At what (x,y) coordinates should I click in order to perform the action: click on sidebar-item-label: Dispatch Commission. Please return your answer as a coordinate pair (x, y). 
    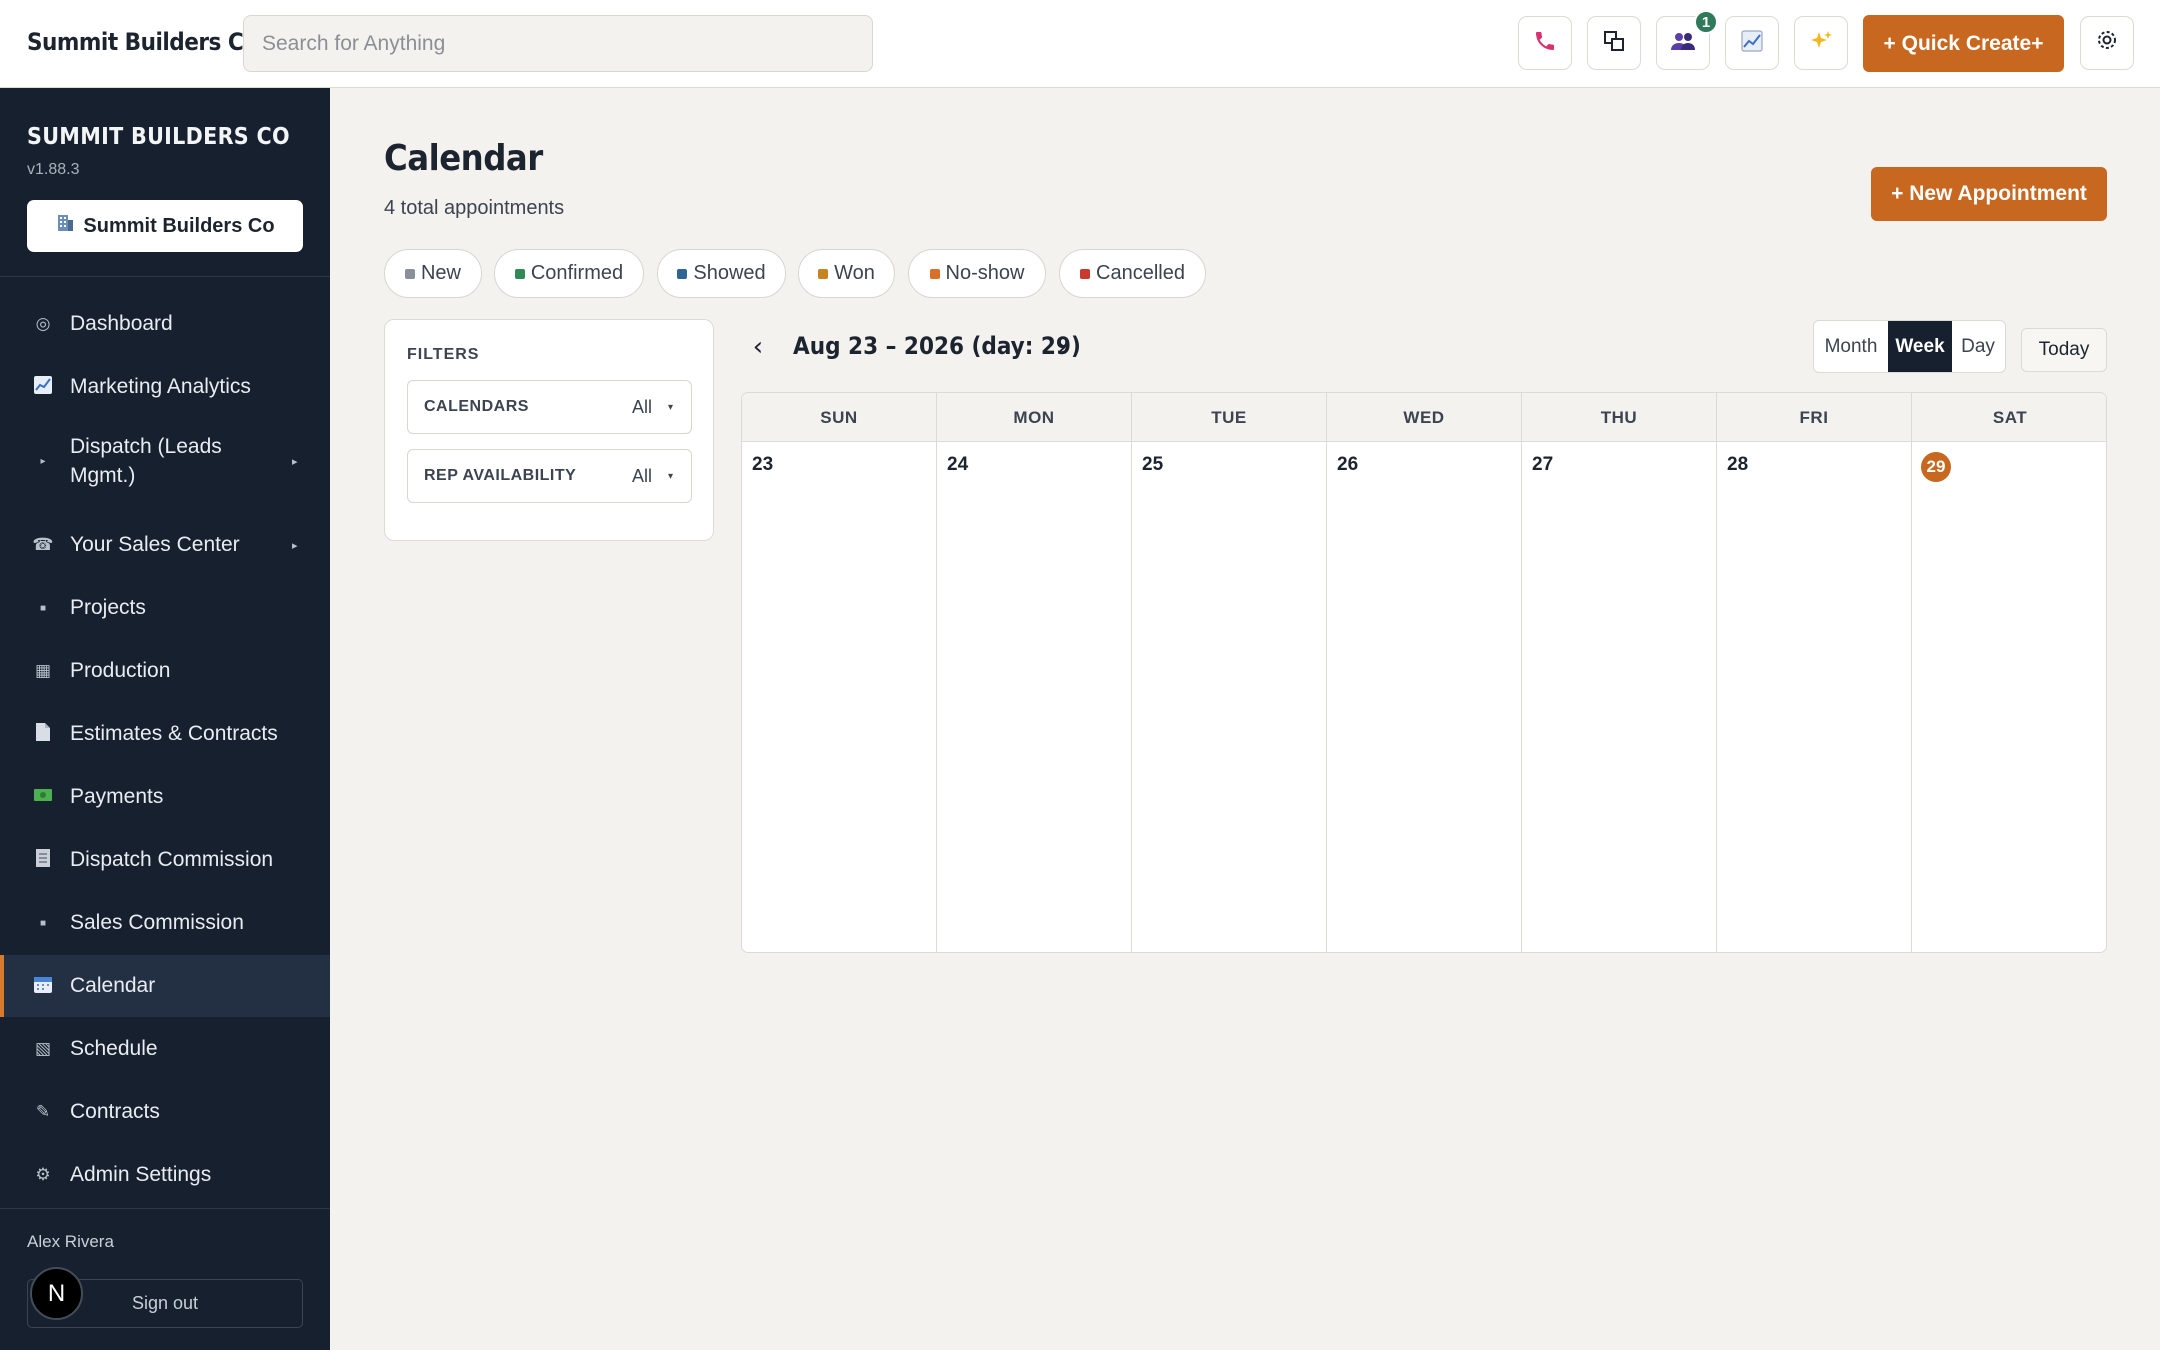
    Looking at the image, I should click on (172, 859).